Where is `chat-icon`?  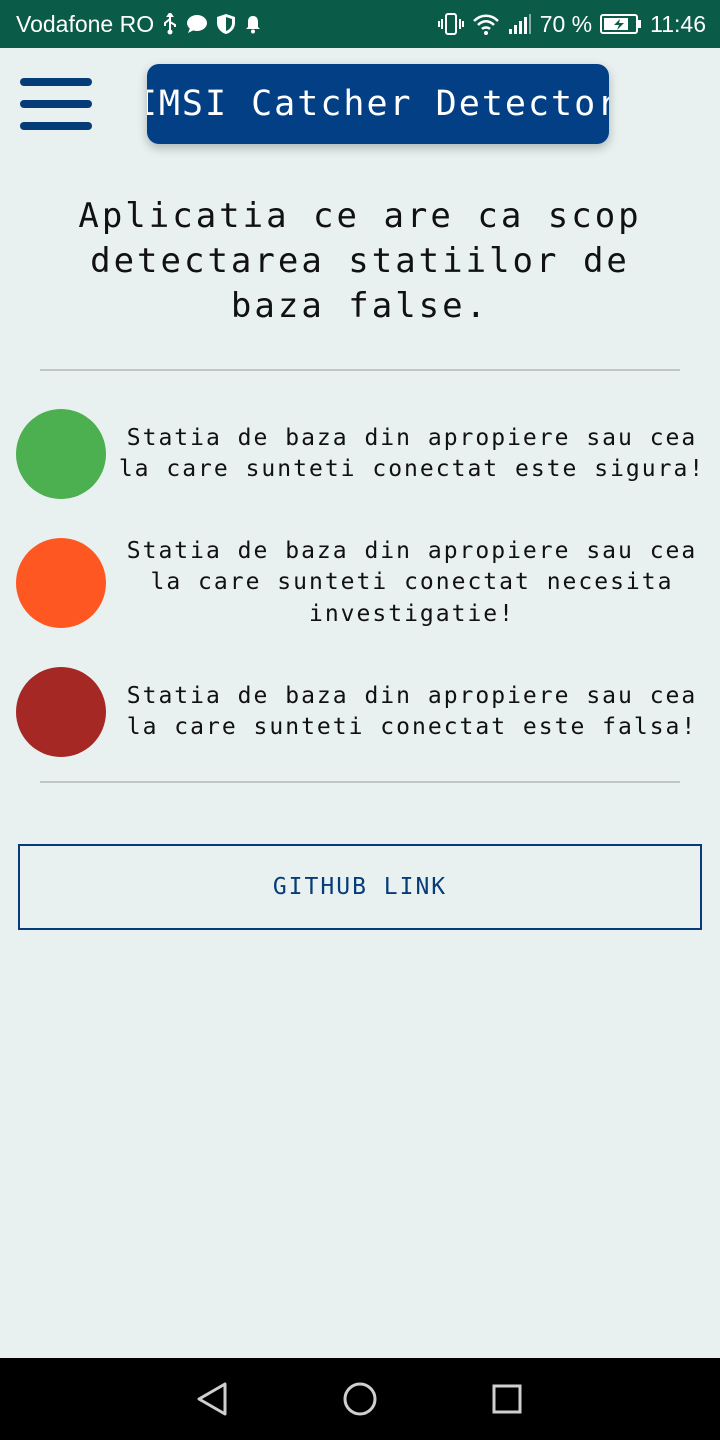
chat-icon is located at coordinates (197, 24).